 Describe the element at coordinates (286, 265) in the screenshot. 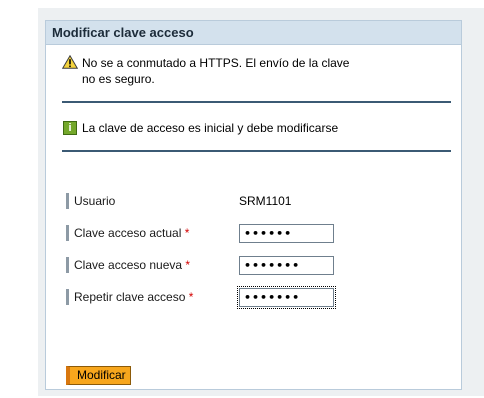

I see `new-password-field: •••••••` at that location.